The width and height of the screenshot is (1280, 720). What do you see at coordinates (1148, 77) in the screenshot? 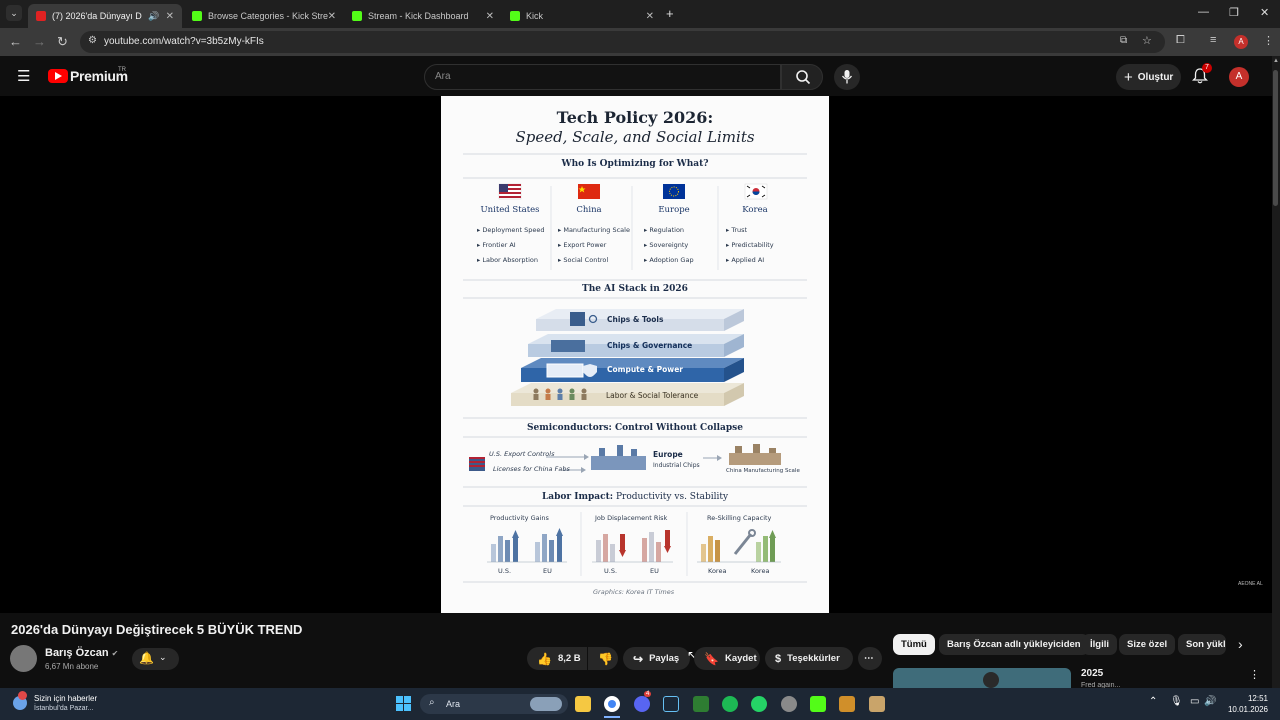
I see `create-button: + Oluştur` at bounding box center [1148, 77].